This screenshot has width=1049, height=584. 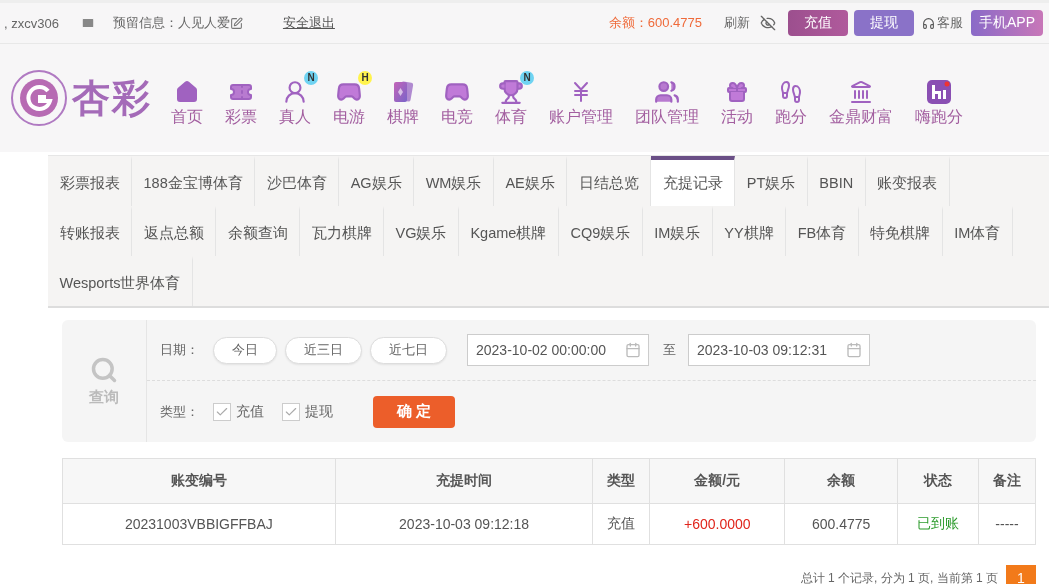 What do you see at coordinates (511, 91) in the screenshot?
I see `trophy-icon` at bounding box center [511, 91].